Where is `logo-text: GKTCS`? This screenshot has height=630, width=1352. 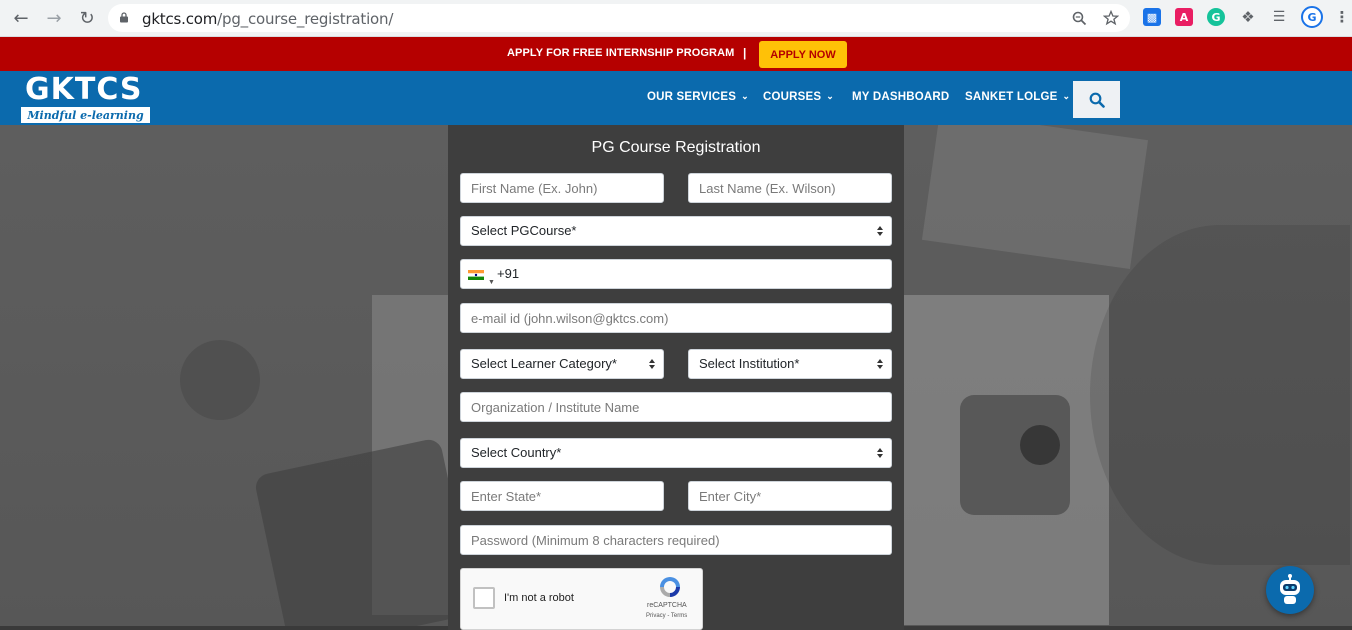
logo-text: GKTCS is located at coordinates (84, 89).